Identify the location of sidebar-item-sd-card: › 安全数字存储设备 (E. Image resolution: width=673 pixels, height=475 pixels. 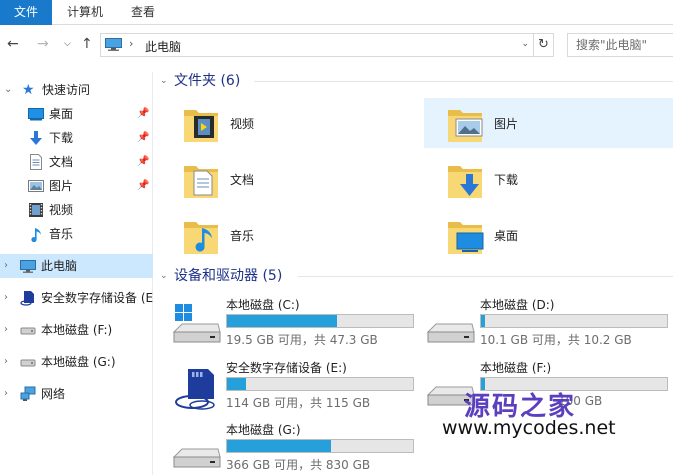
(76, 298).